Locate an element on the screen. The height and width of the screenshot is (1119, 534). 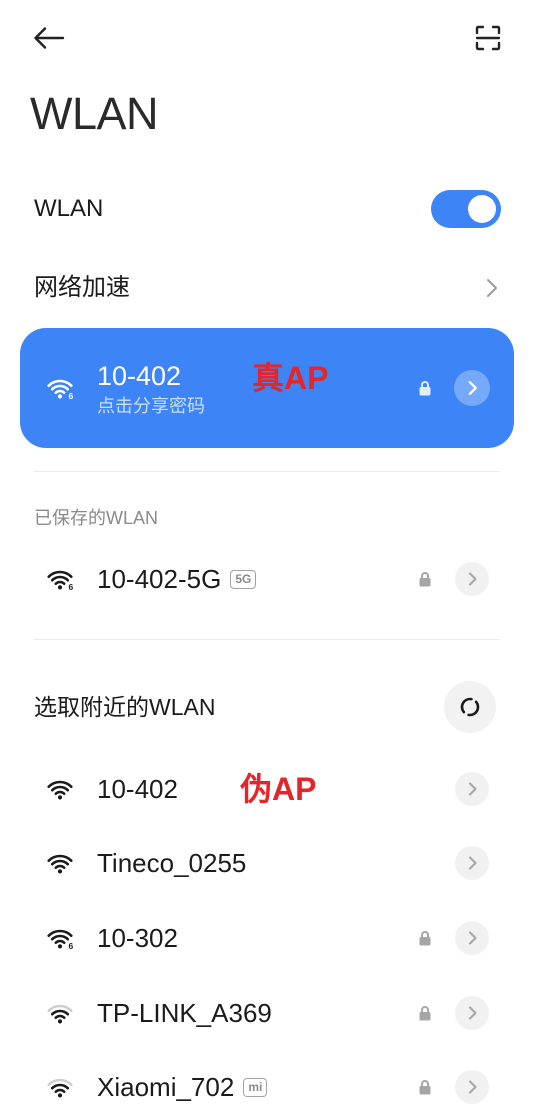
toggle-knob is located at coordinates (482, 209).